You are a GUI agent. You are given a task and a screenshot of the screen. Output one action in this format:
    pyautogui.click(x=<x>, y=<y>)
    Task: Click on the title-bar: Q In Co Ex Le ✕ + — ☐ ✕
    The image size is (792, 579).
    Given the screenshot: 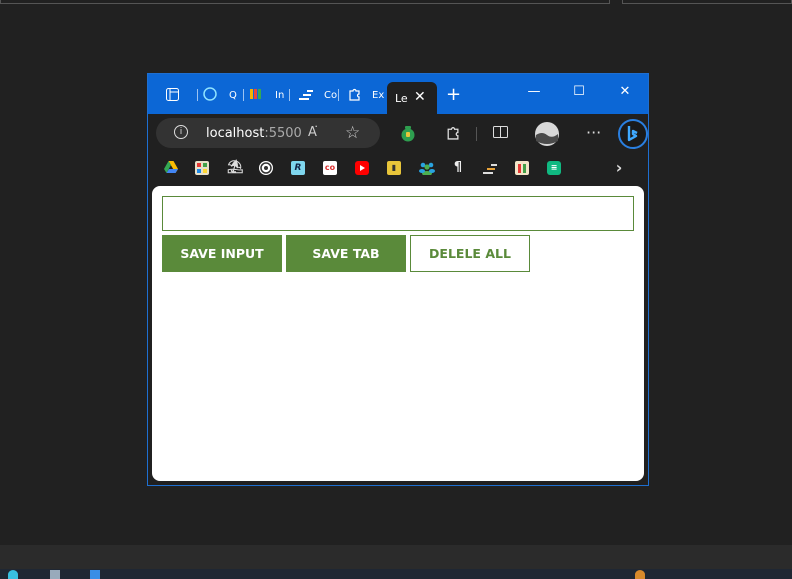 What is the action you would take?
    pyautogui.click(x=398, y=94)
    